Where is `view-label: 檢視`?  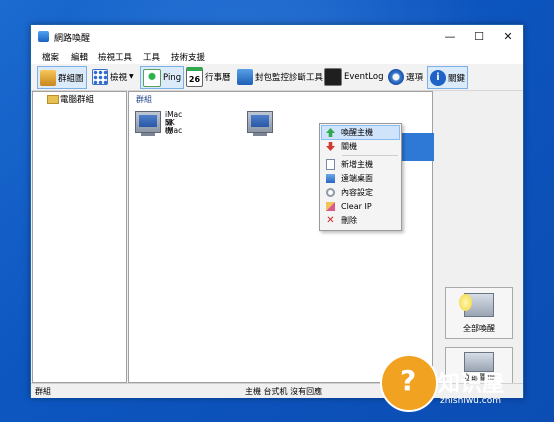
view-label: 檢視 is located at coordinates (119, 77).